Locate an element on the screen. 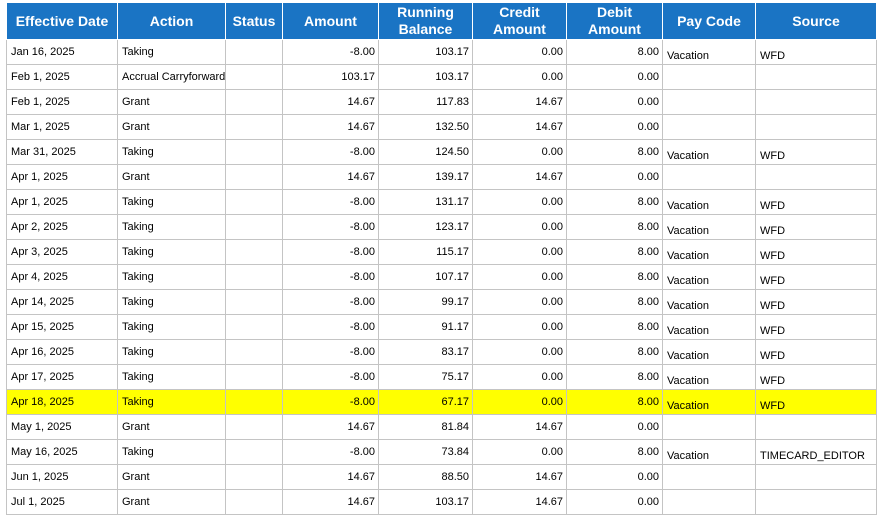 Image resolution: width=879 pixels, height=515 pixels. cell-running-balance: 124.50 is located at coordinates (425, 152).